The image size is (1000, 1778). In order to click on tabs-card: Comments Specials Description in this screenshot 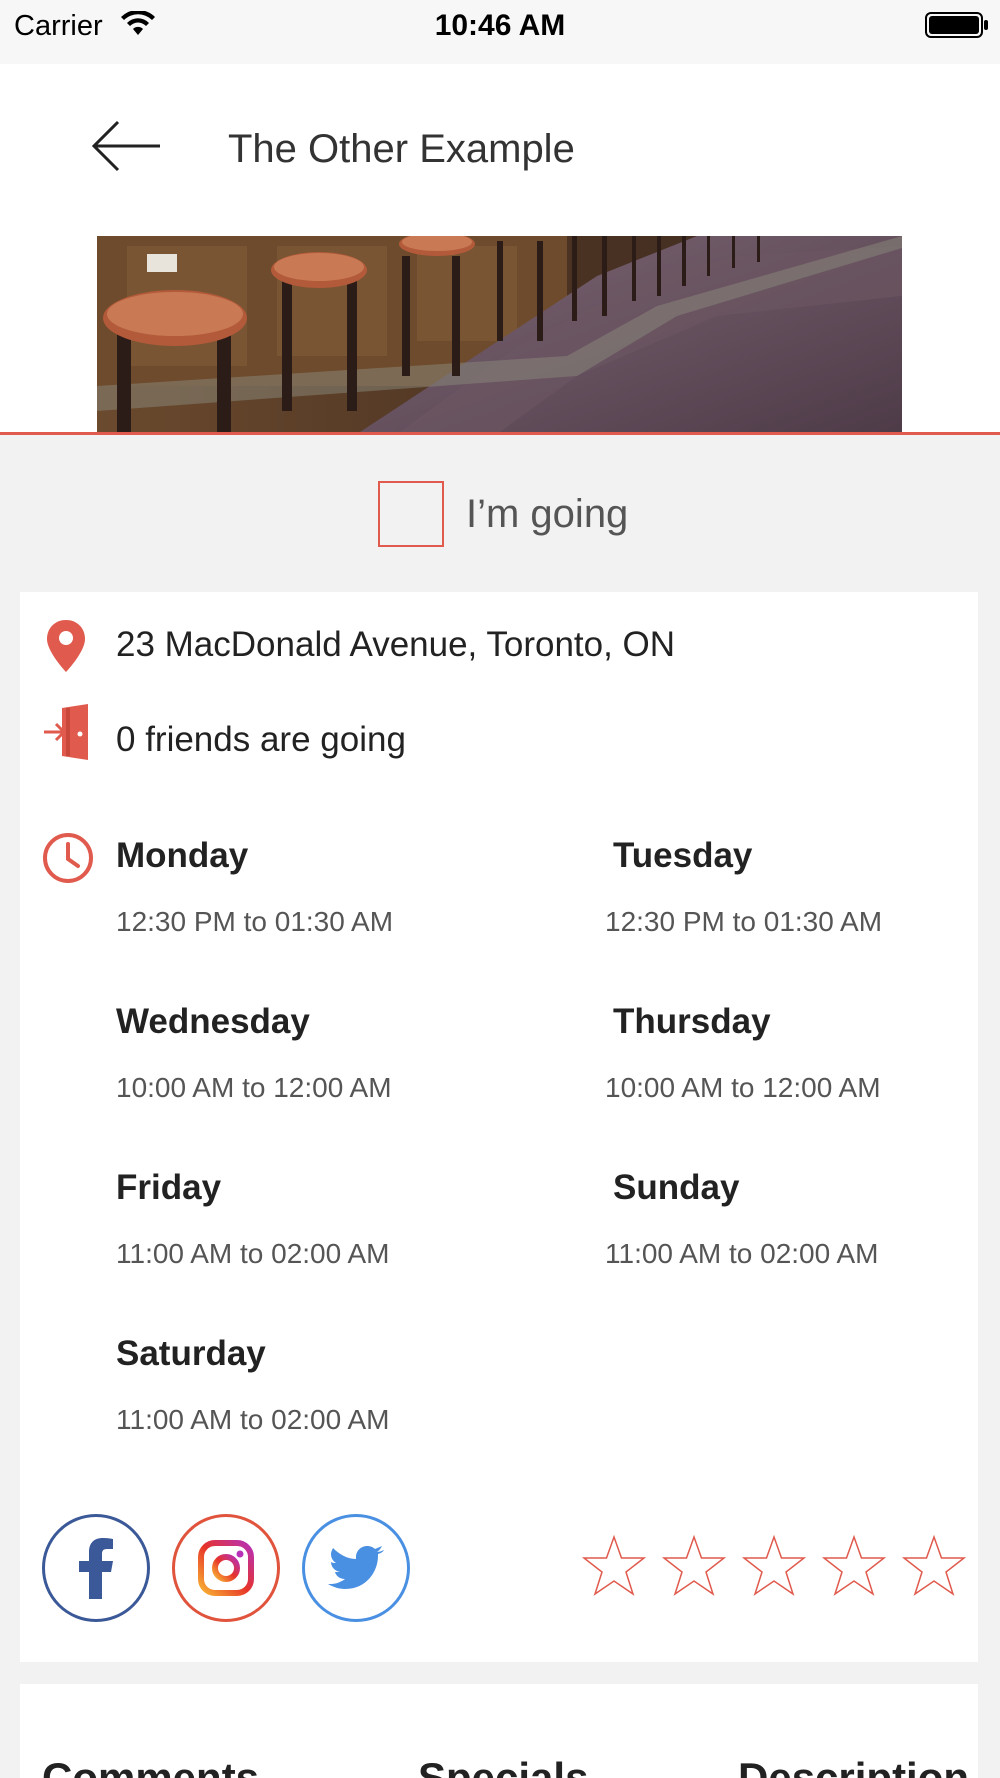, I will do `click(499, 1731)`.